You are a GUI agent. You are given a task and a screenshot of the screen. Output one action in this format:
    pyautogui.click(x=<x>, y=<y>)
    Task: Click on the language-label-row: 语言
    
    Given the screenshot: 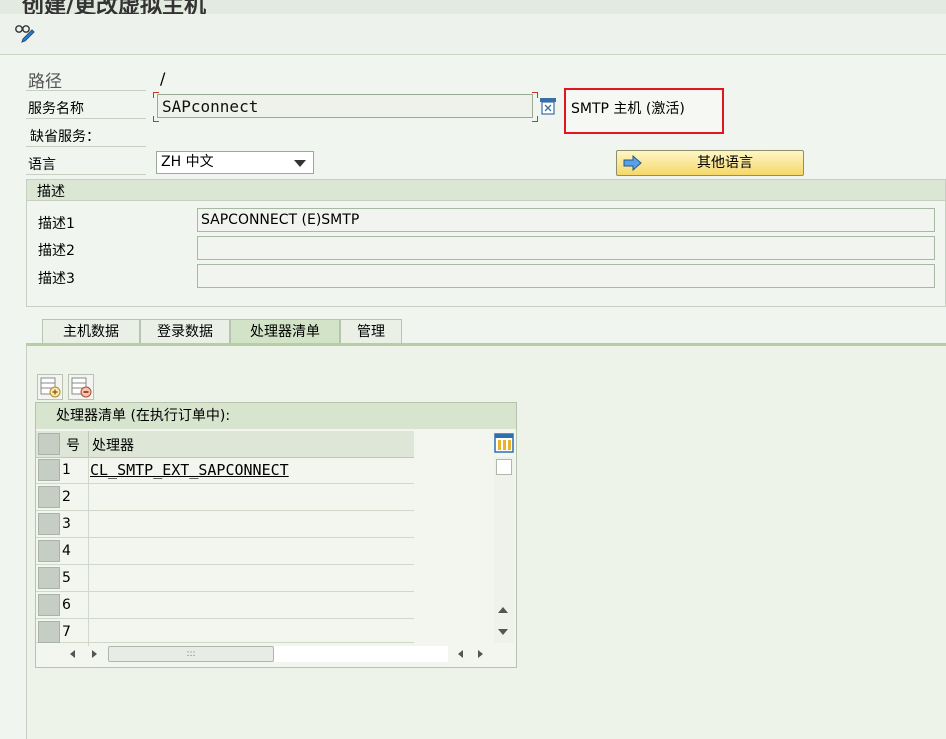 What is the action you would take?
    pyautogui.click(x=86, y=162)
    